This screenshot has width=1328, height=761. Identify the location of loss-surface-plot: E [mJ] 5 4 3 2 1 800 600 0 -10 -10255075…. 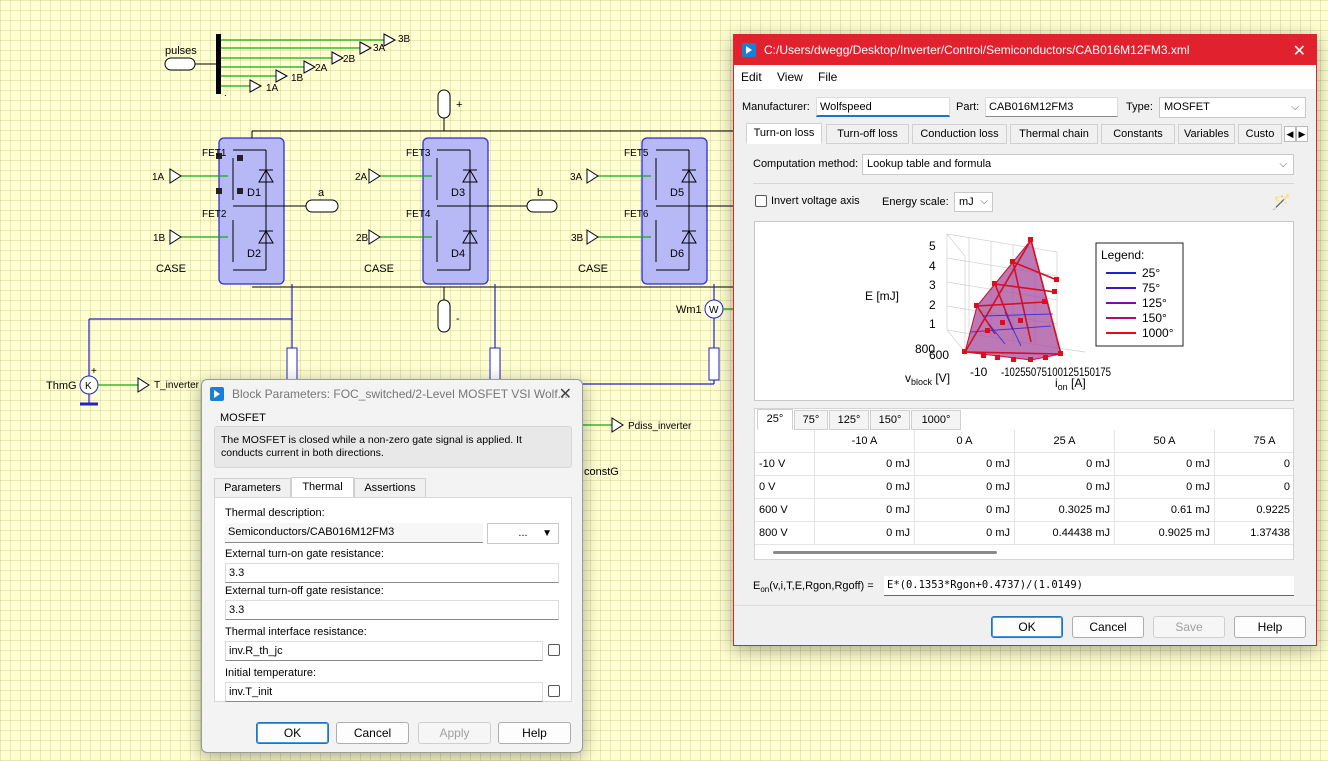
(1024, 311).